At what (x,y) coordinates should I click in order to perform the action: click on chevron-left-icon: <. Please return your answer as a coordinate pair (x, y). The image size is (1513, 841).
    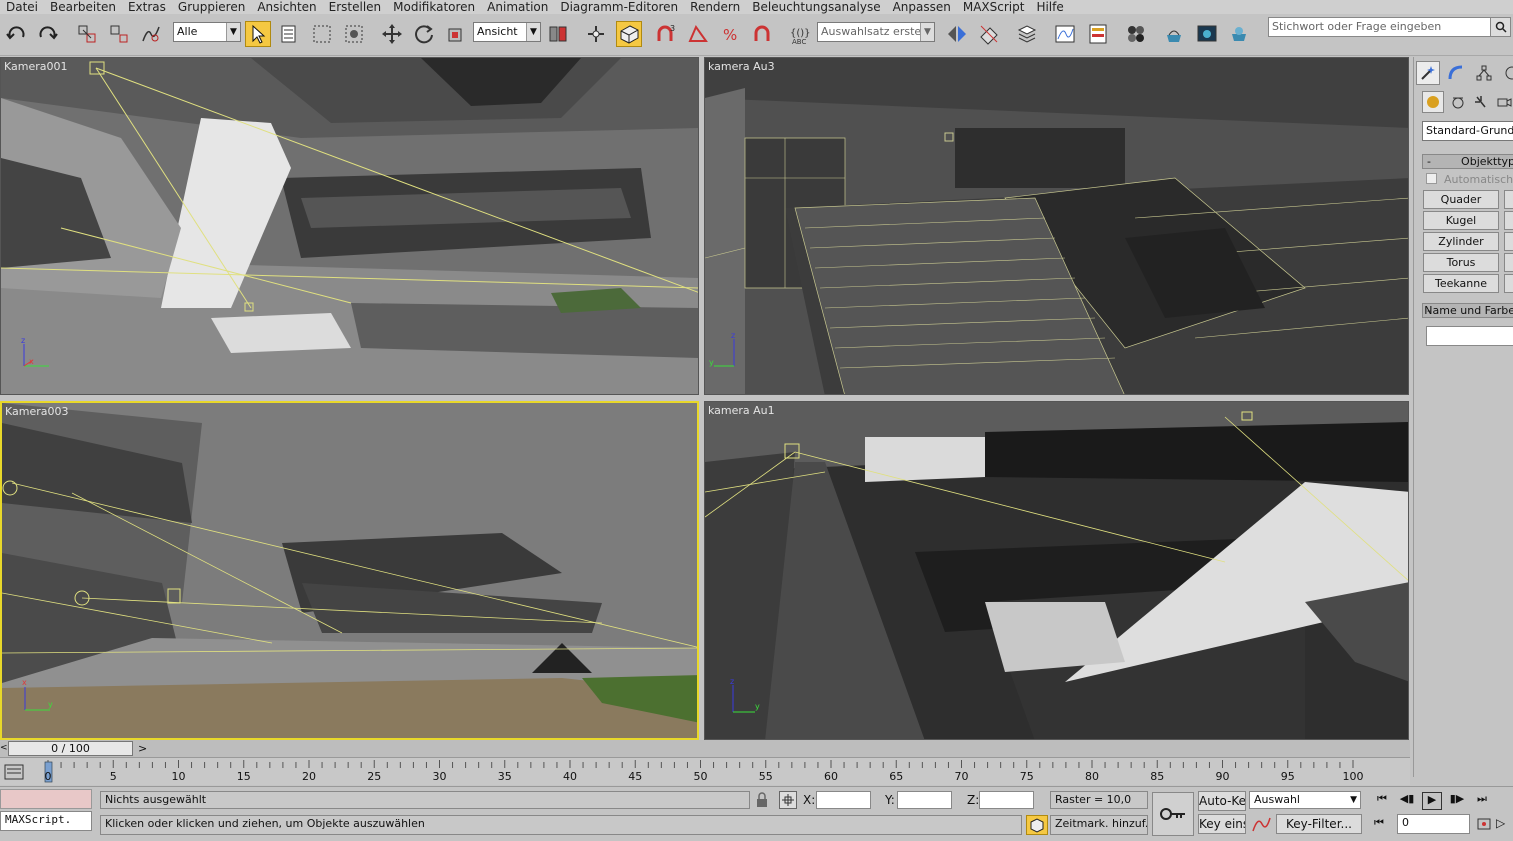
    Looking at the image, I should click on (4, 748).